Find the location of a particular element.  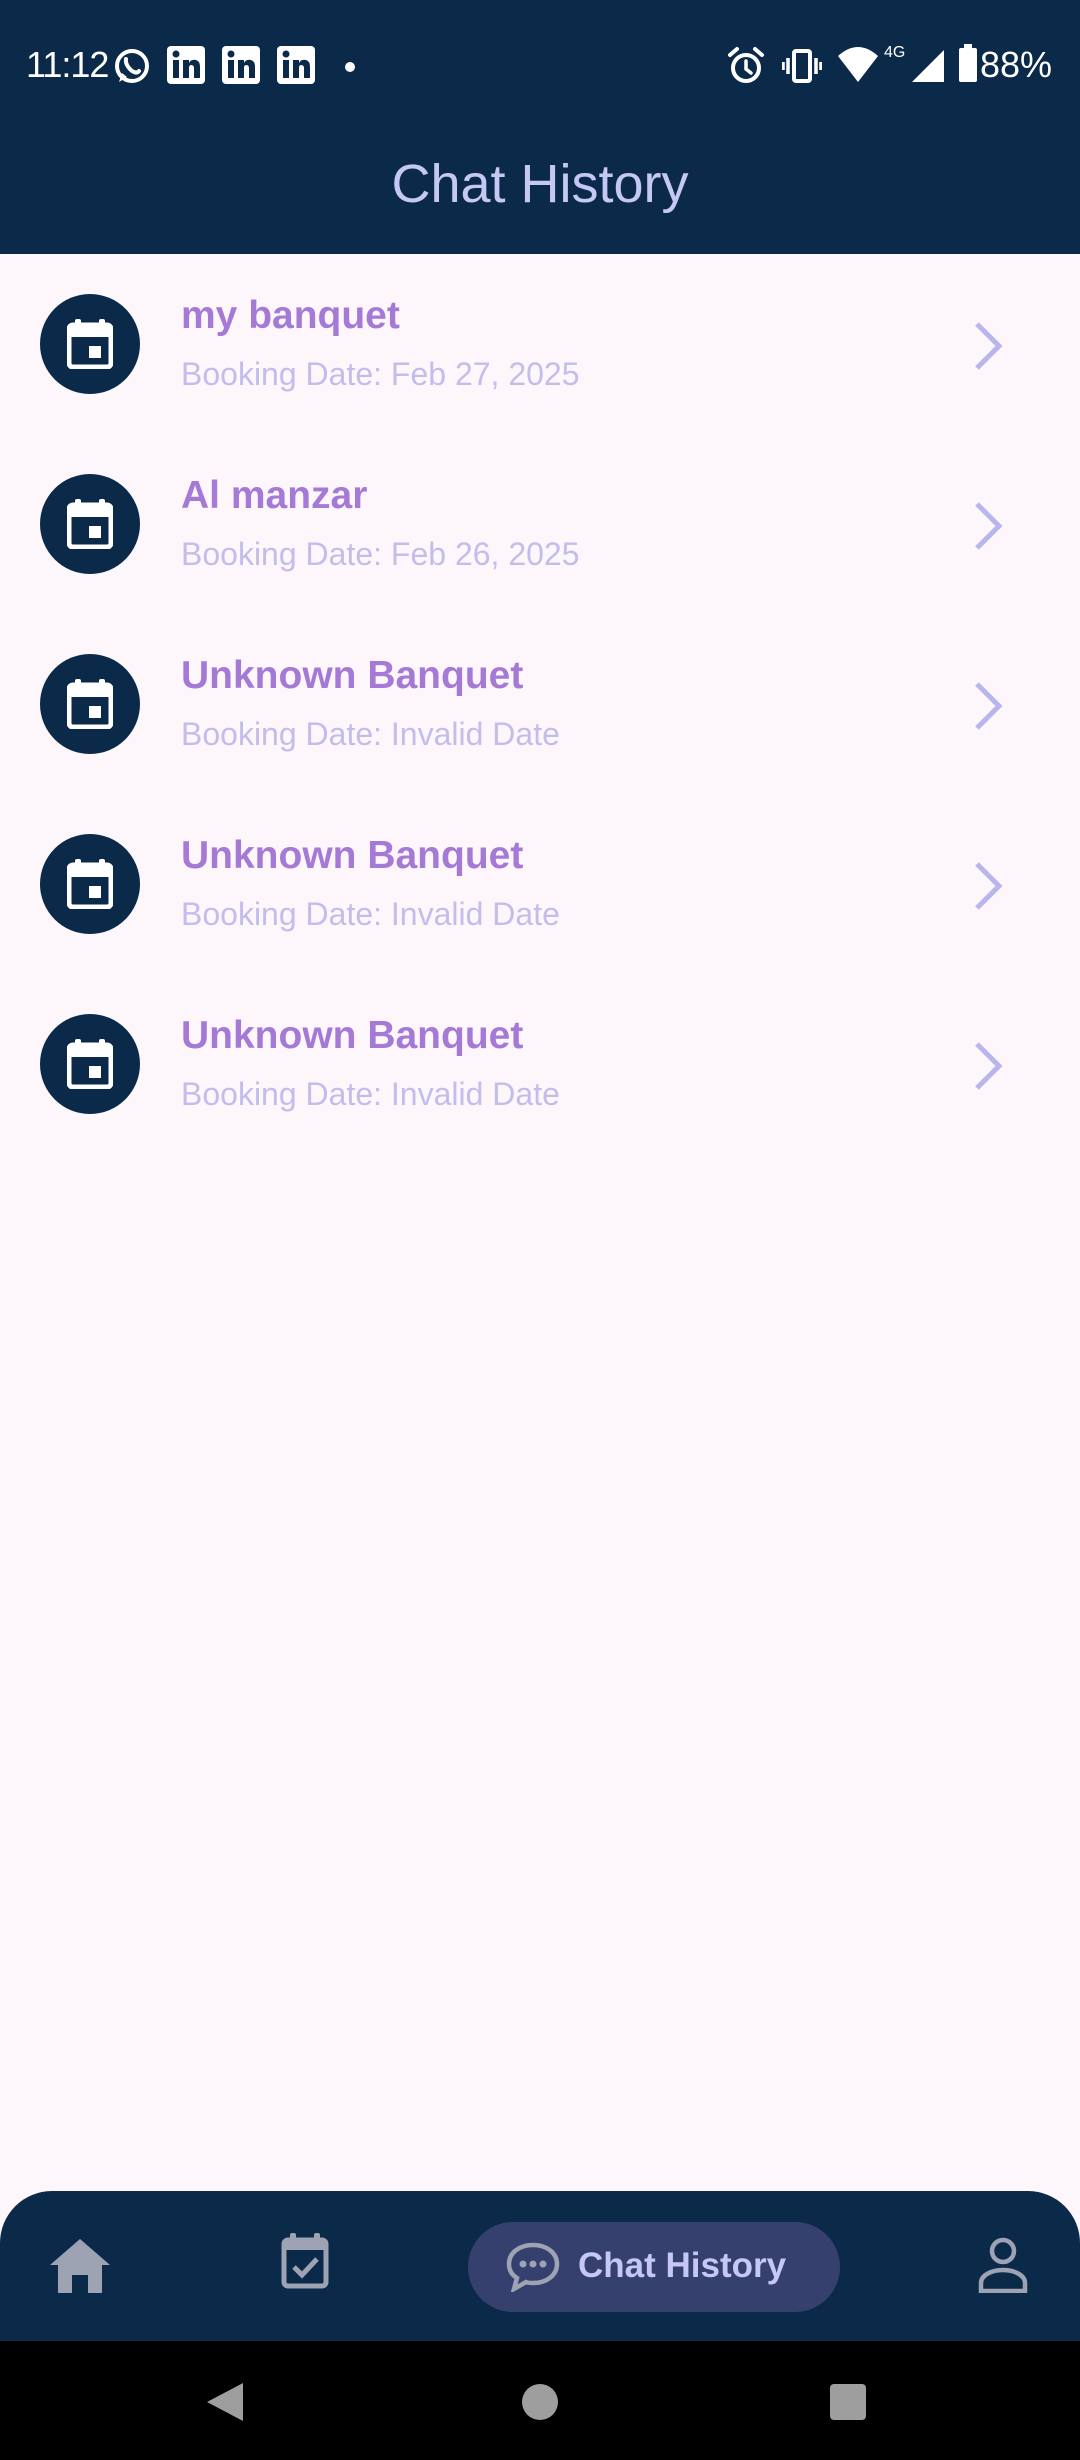

nav-home-button is located at coordinates (80, 2268).